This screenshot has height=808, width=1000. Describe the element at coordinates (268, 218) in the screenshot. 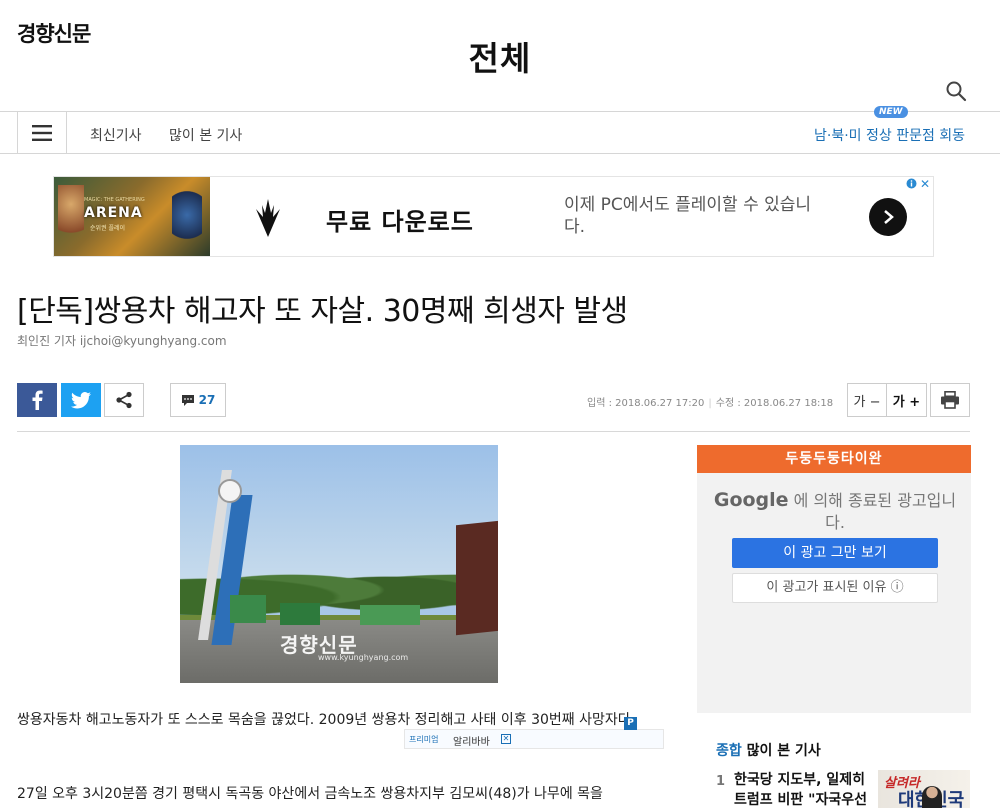

I see `planeswalker-icon` at that location.